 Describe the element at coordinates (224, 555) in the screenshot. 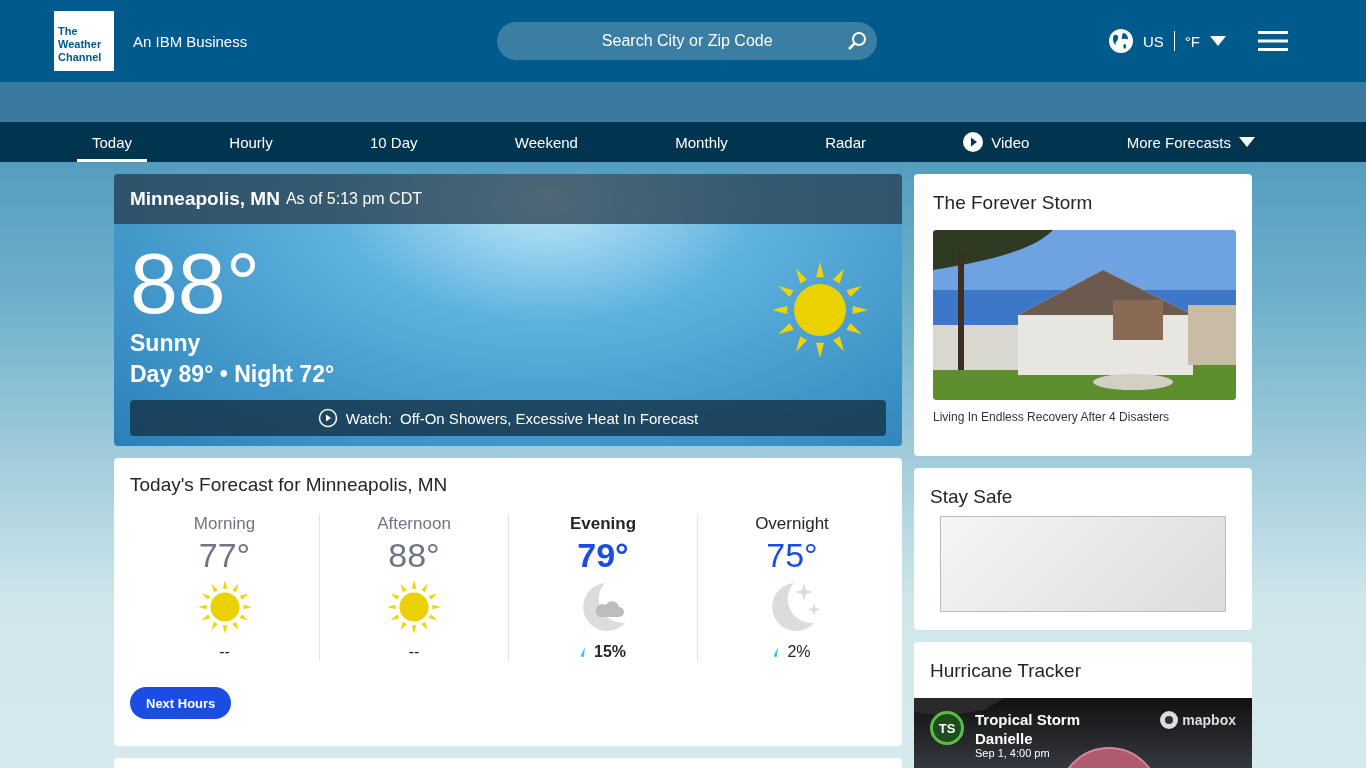

I see `period-temperature: 77°` at that location.